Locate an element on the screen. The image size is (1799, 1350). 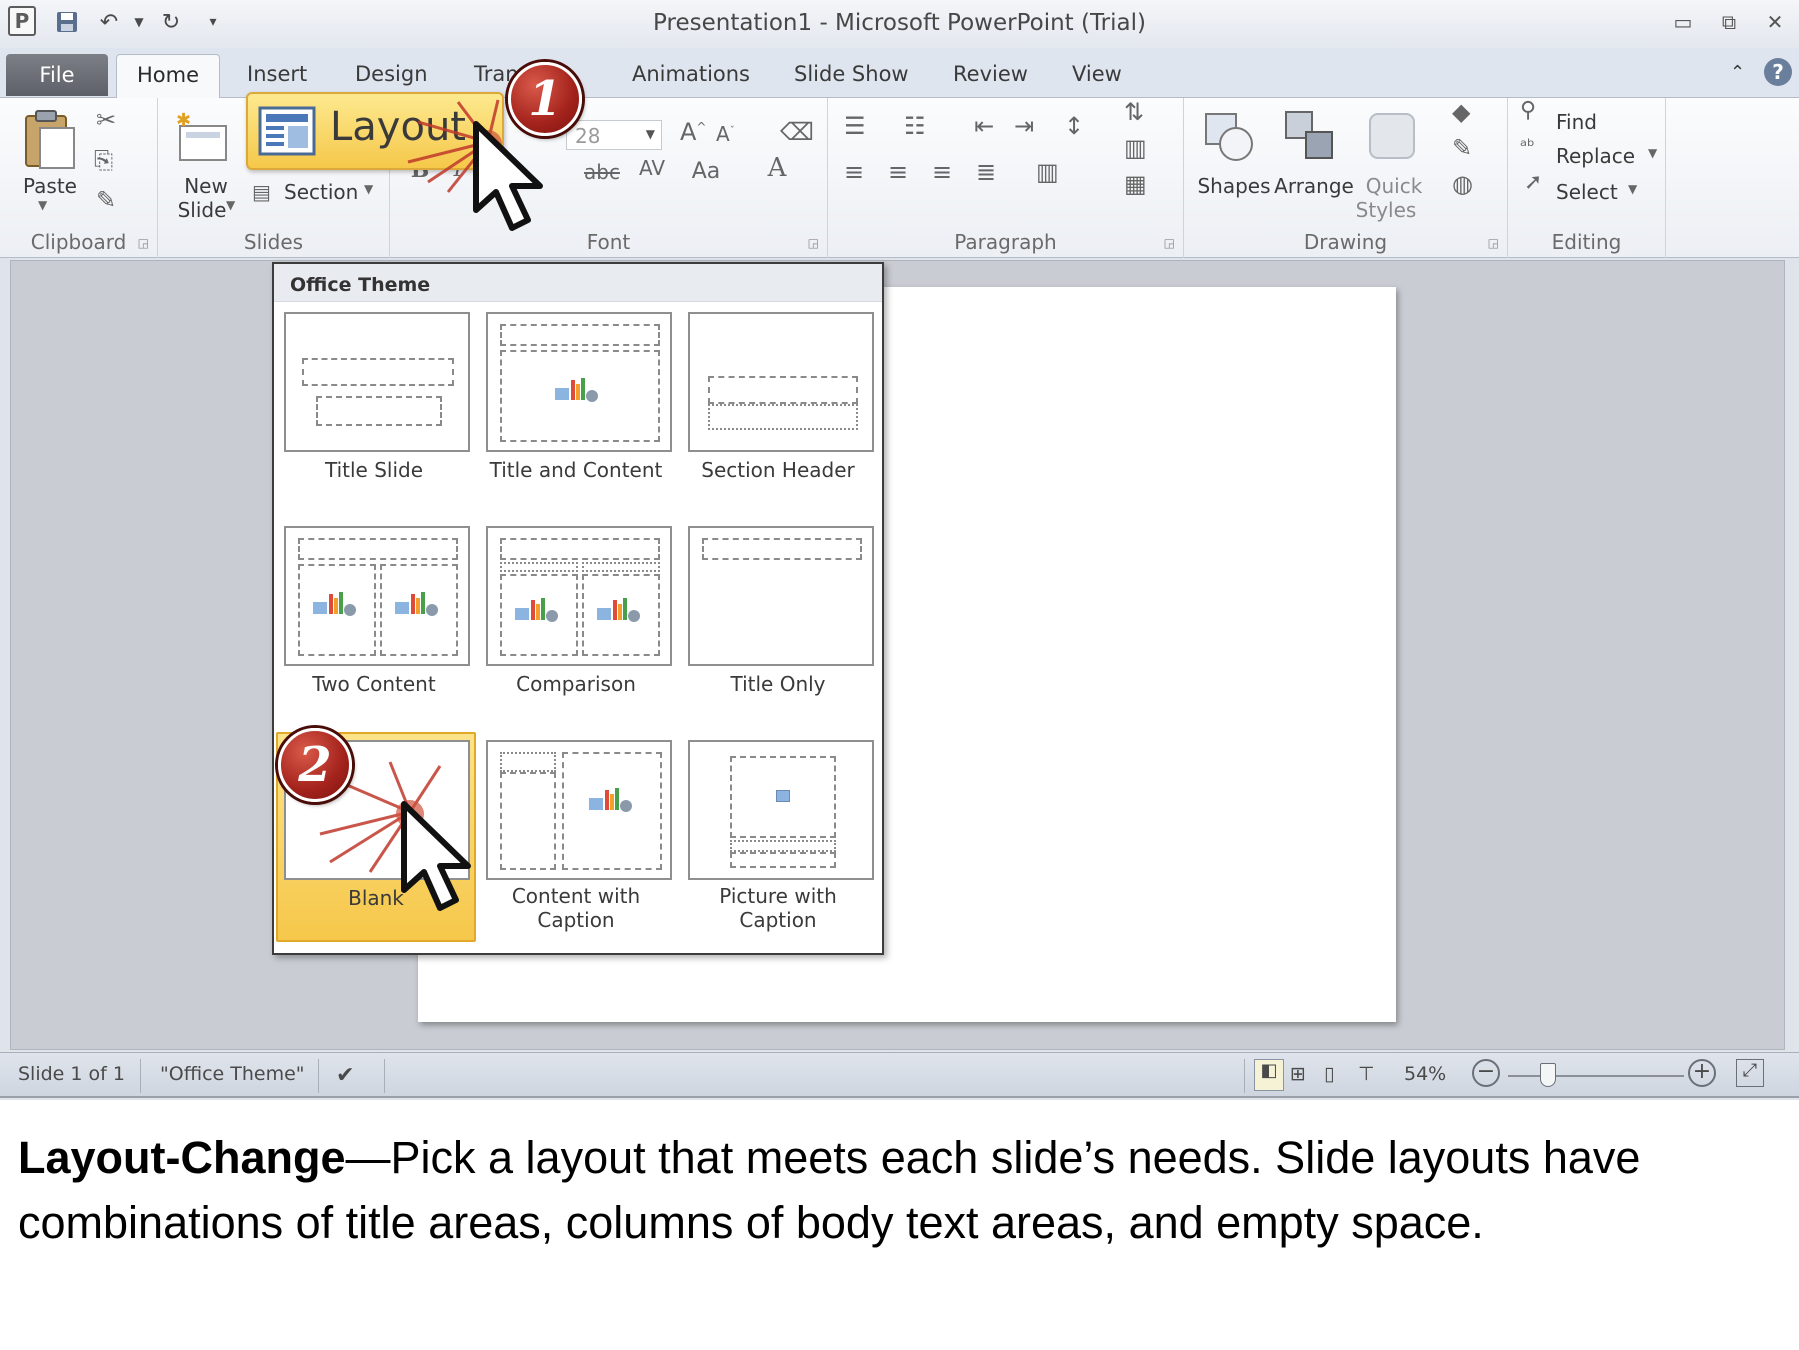
layout-title-only: Title Only is located at coordinates (778, 625).